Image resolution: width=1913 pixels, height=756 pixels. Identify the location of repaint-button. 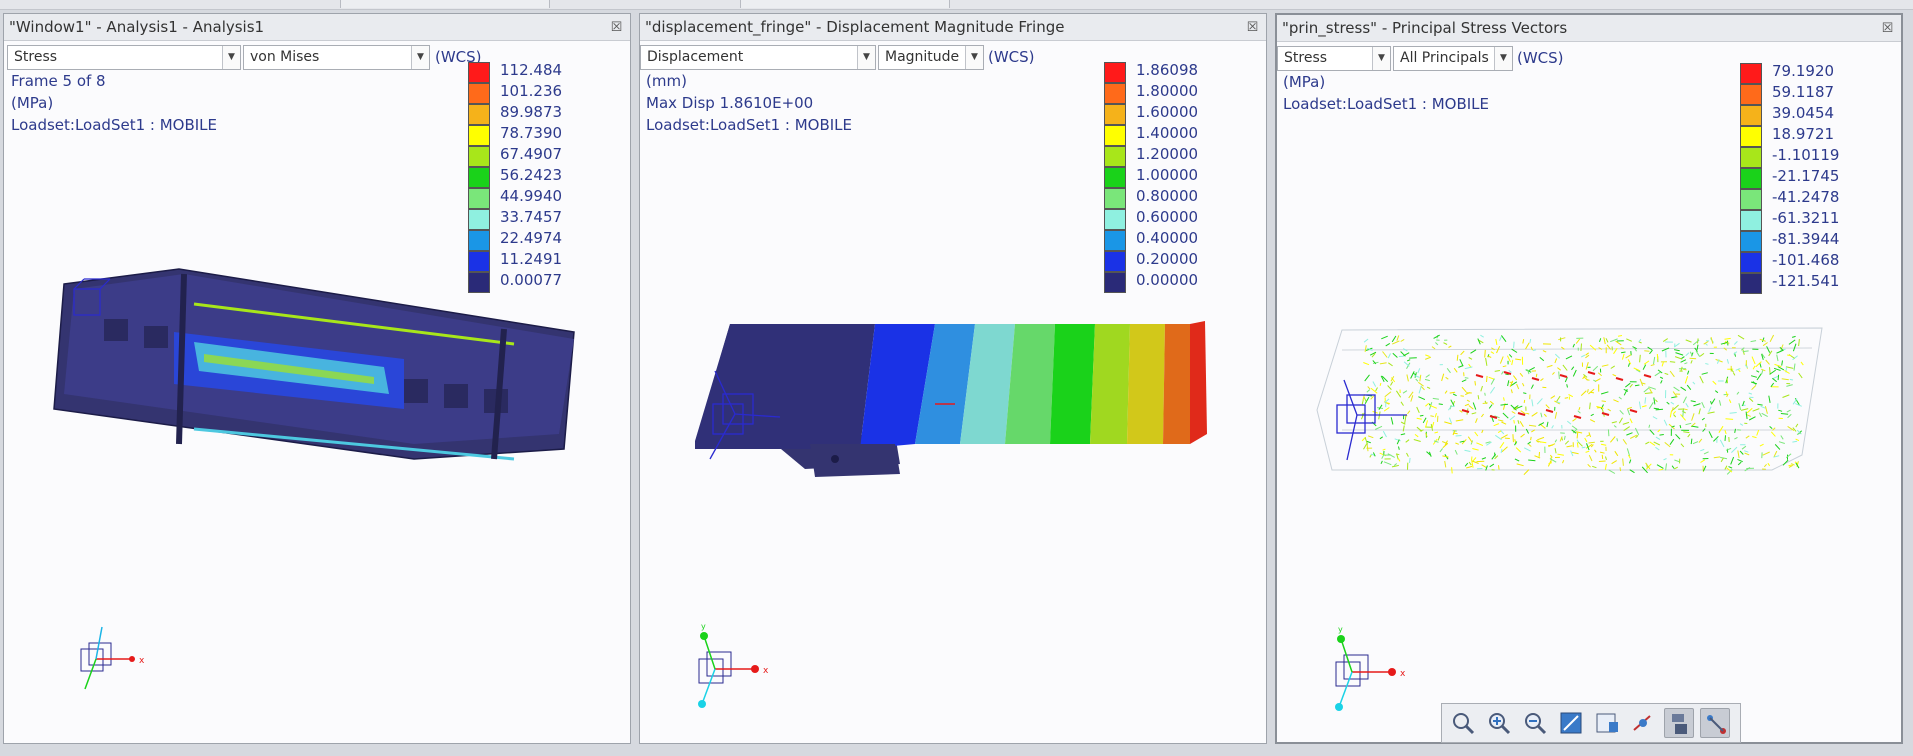
(1571, 723).